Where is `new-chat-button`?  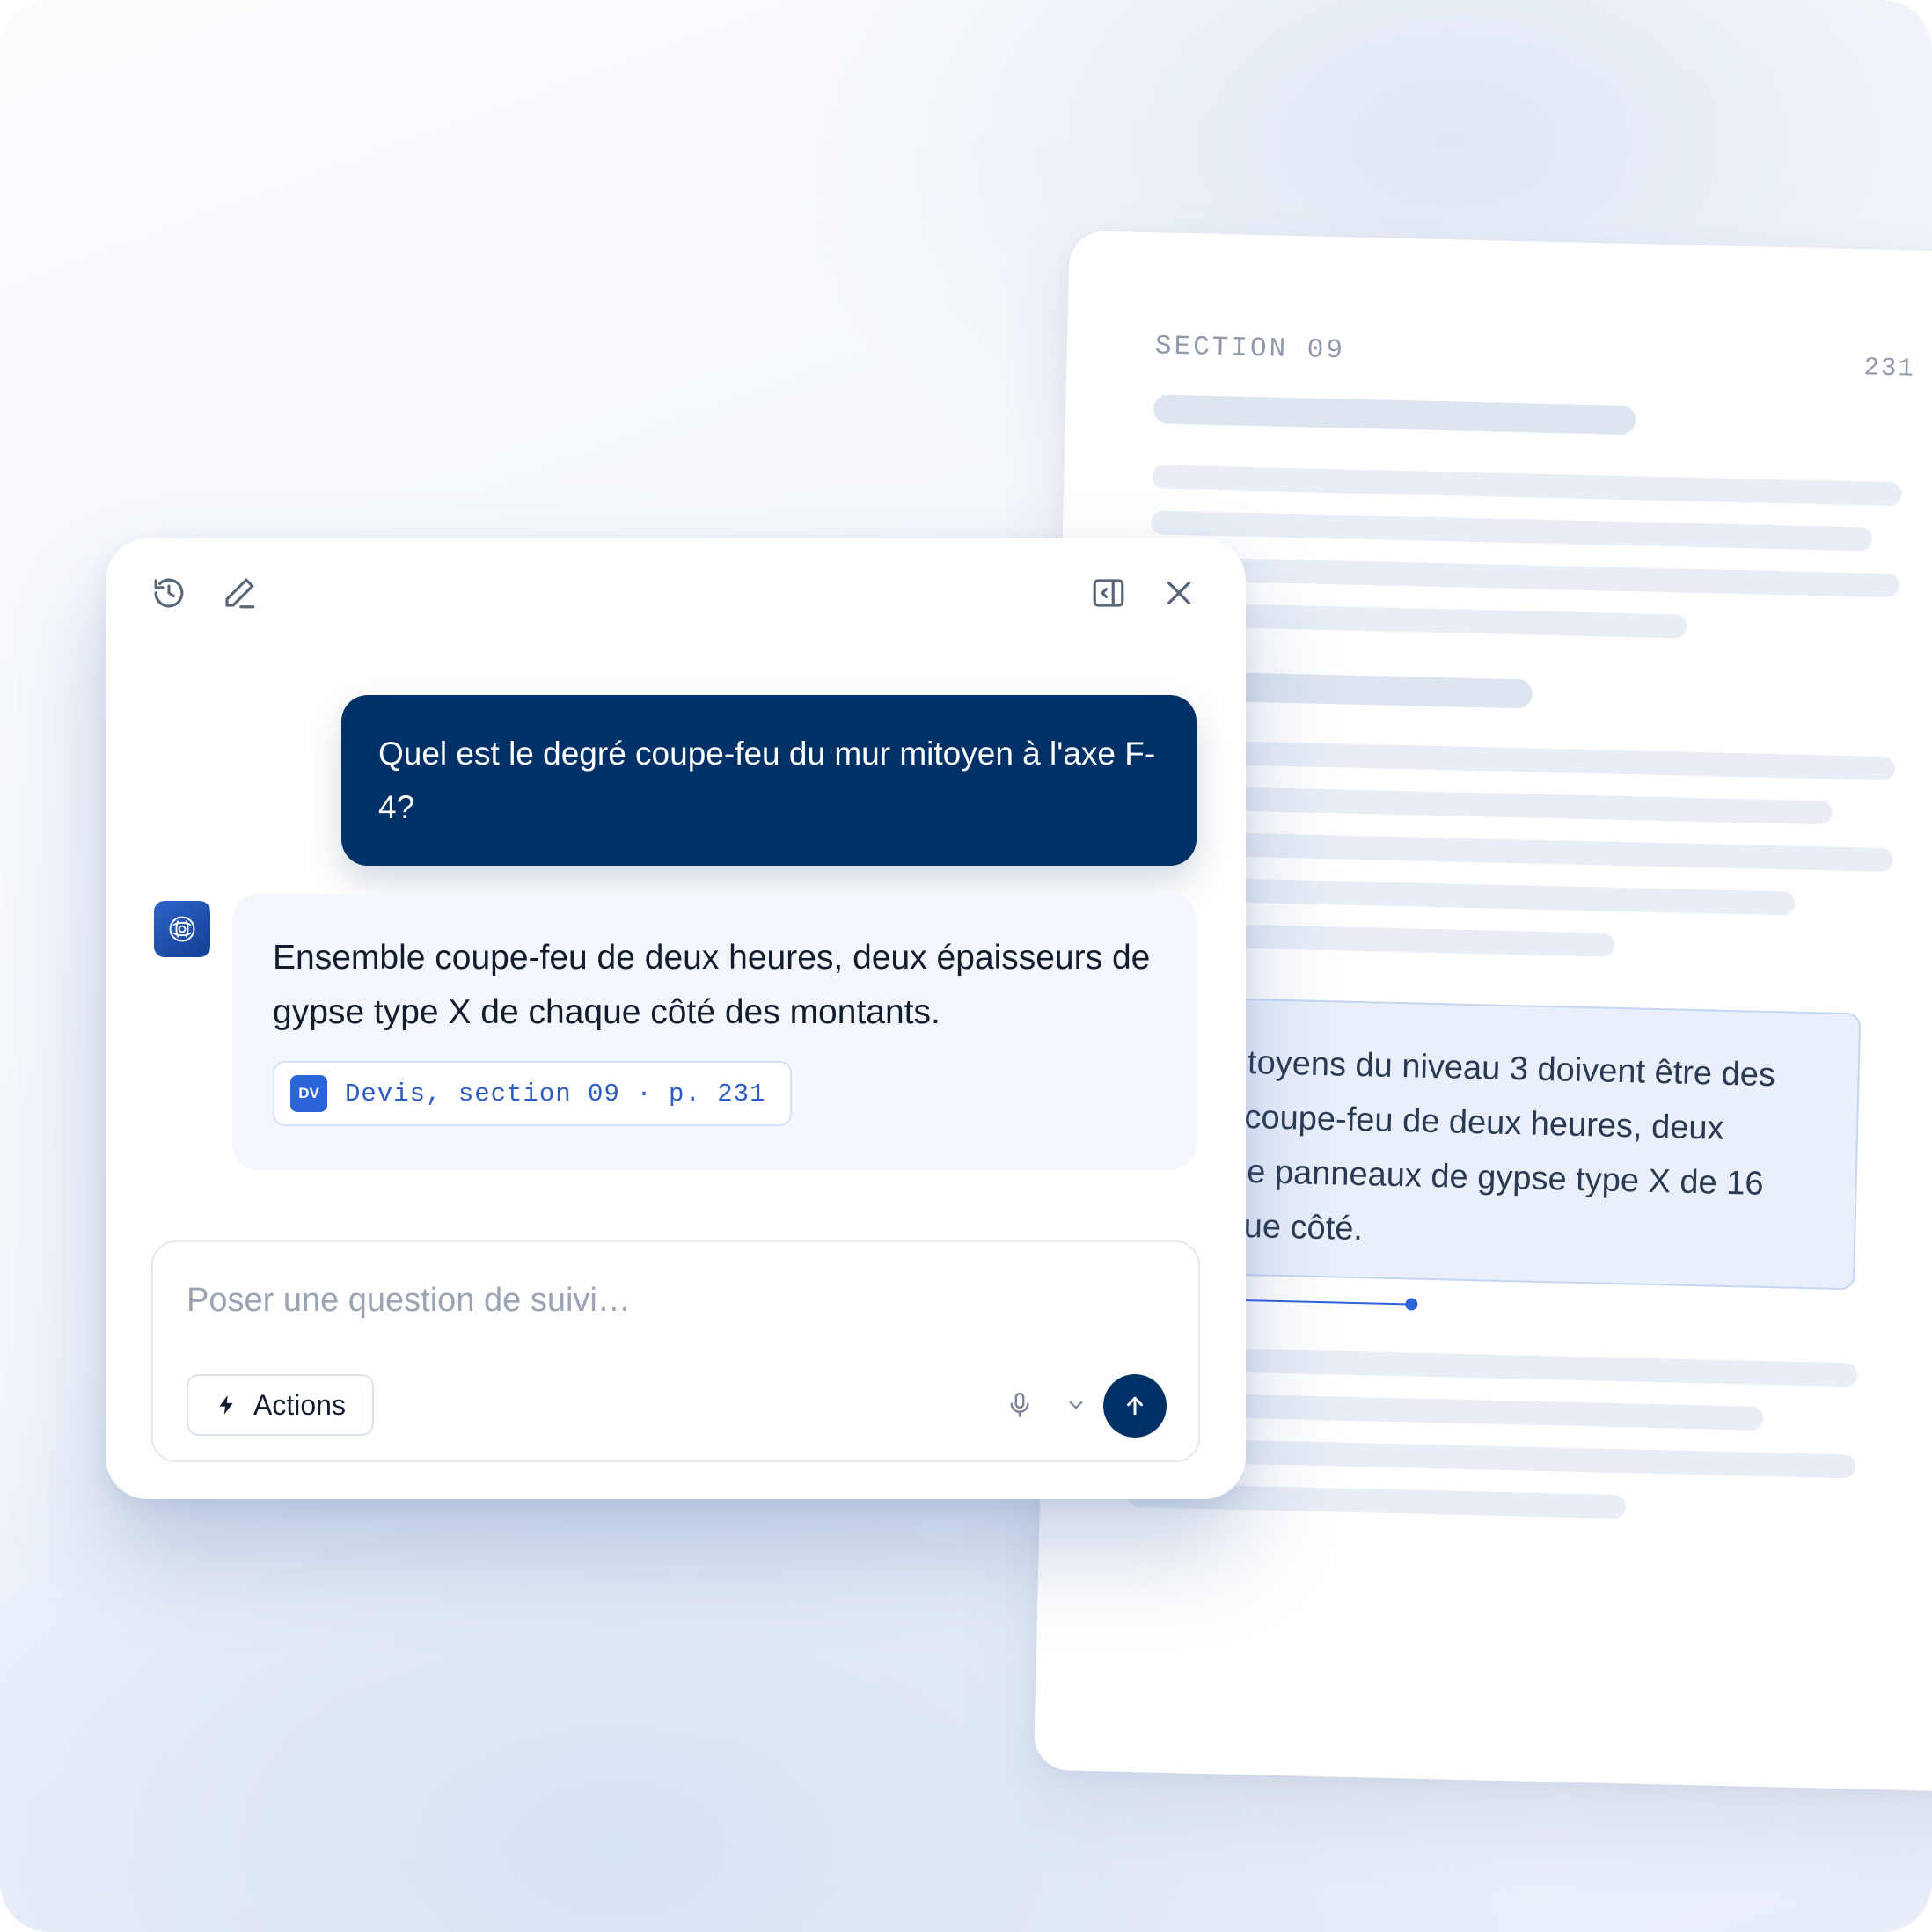 new-chat-button is located at coordinates (239, 593).